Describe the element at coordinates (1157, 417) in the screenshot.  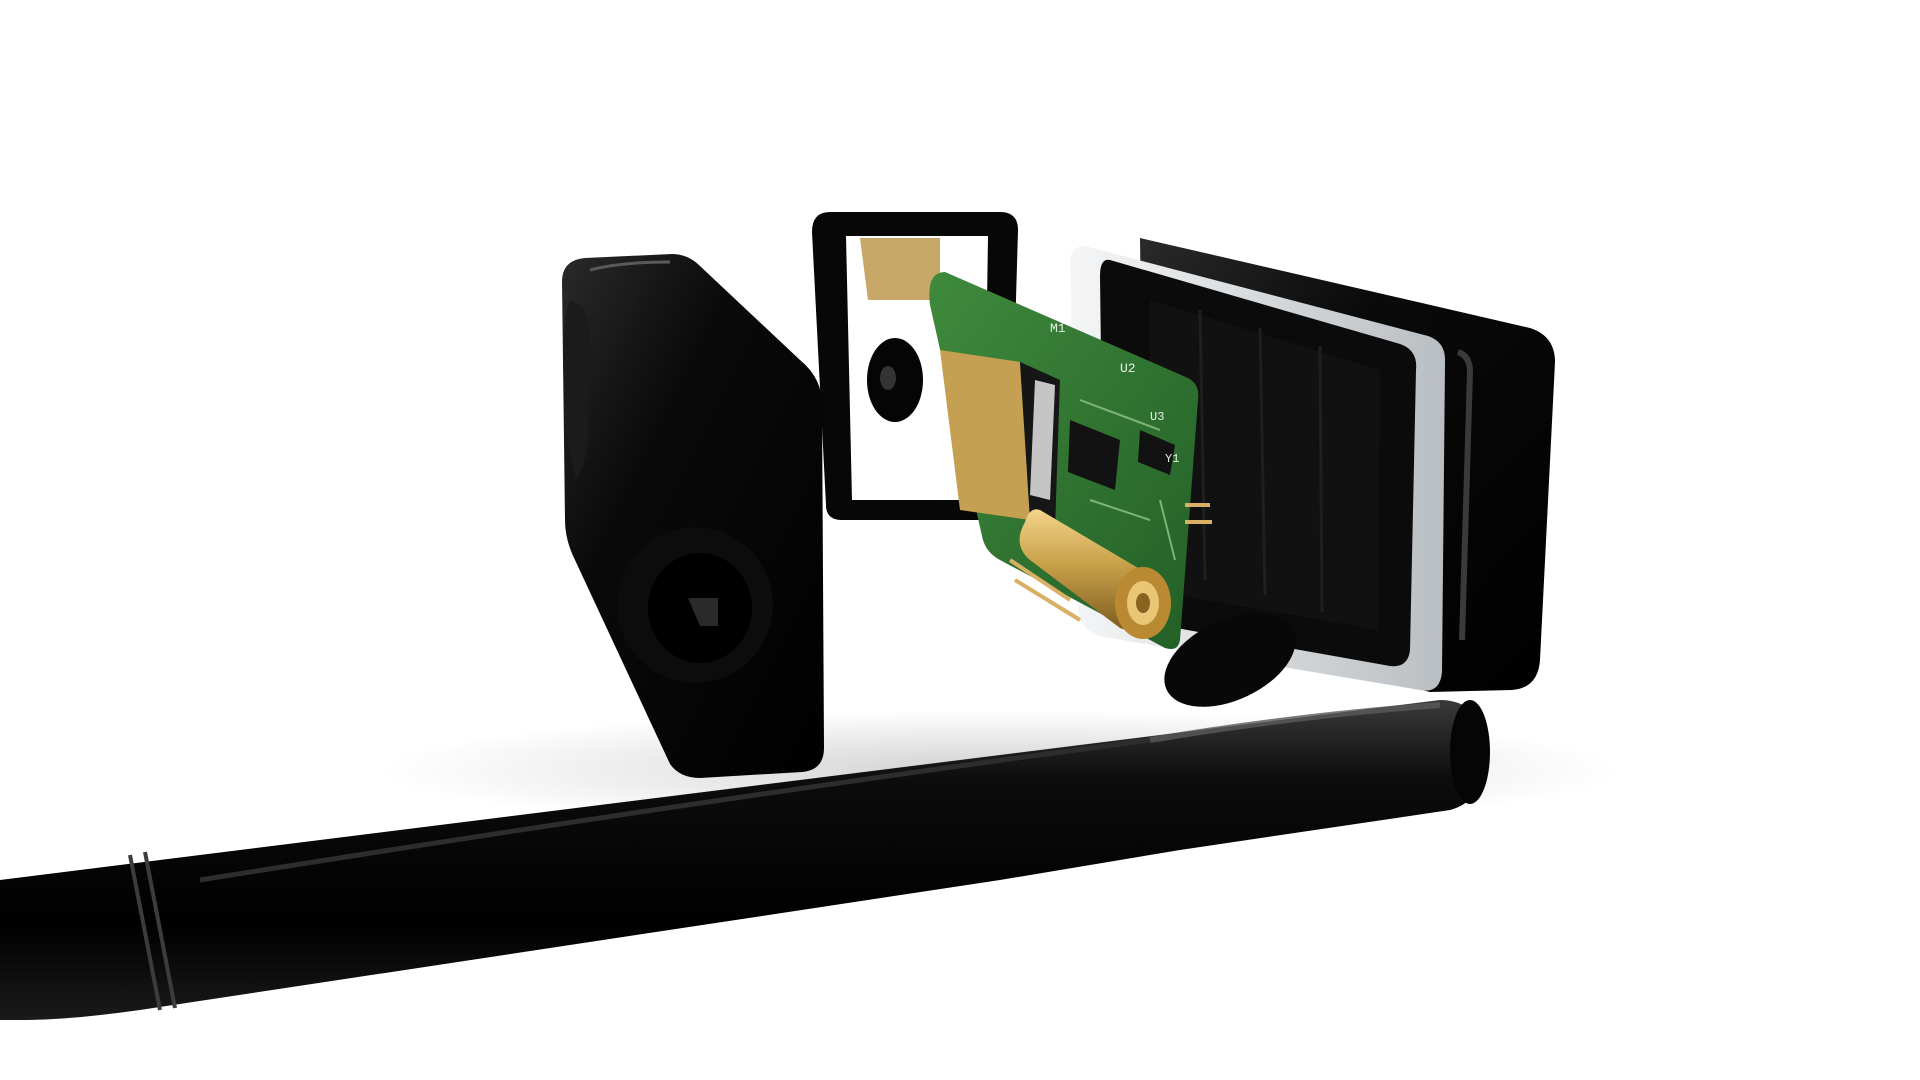
I see `silk-u3: U3` at that location.